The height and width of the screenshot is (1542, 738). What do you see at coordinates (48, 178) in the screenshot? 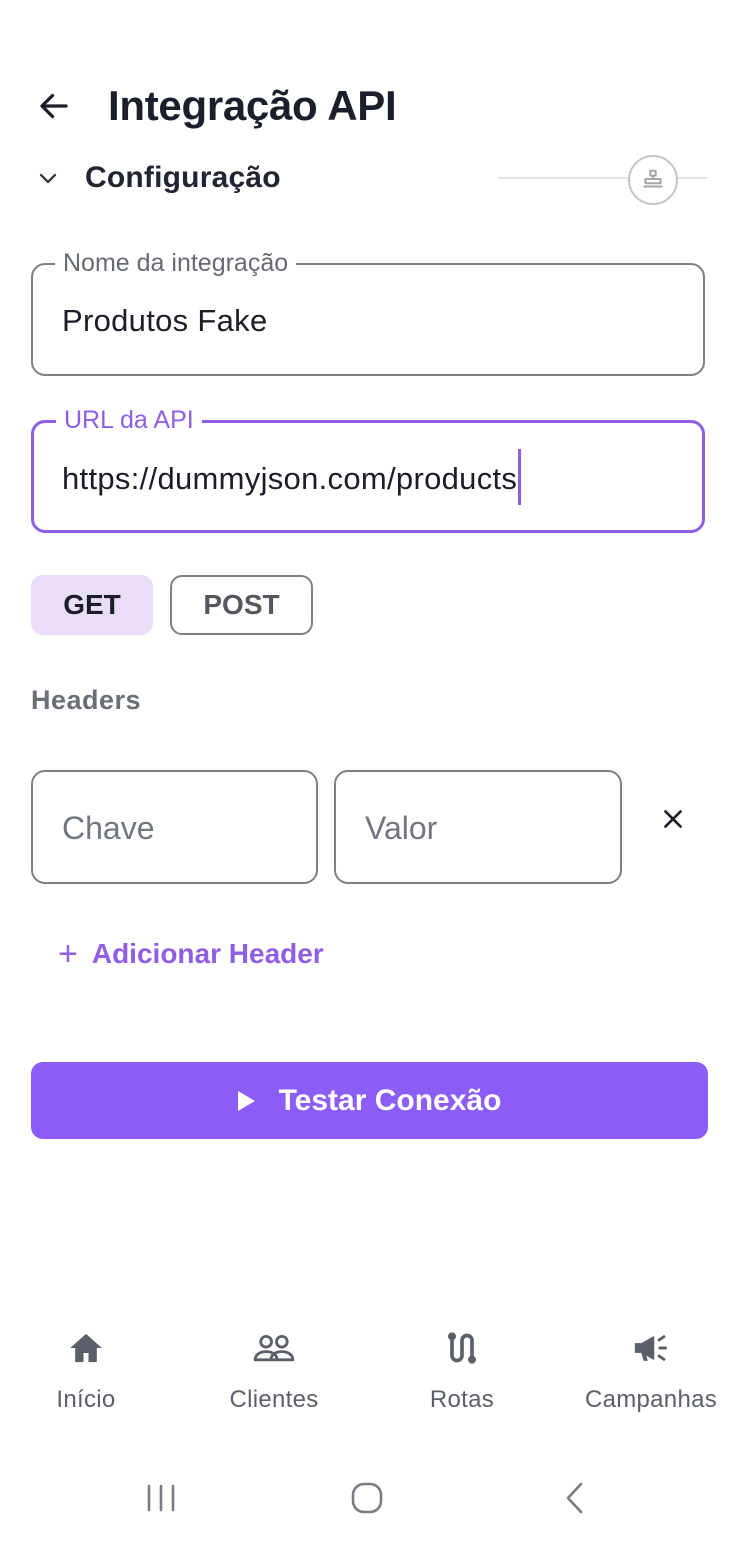
I see `chevron-down-icon` at bounding box center [48, 178].